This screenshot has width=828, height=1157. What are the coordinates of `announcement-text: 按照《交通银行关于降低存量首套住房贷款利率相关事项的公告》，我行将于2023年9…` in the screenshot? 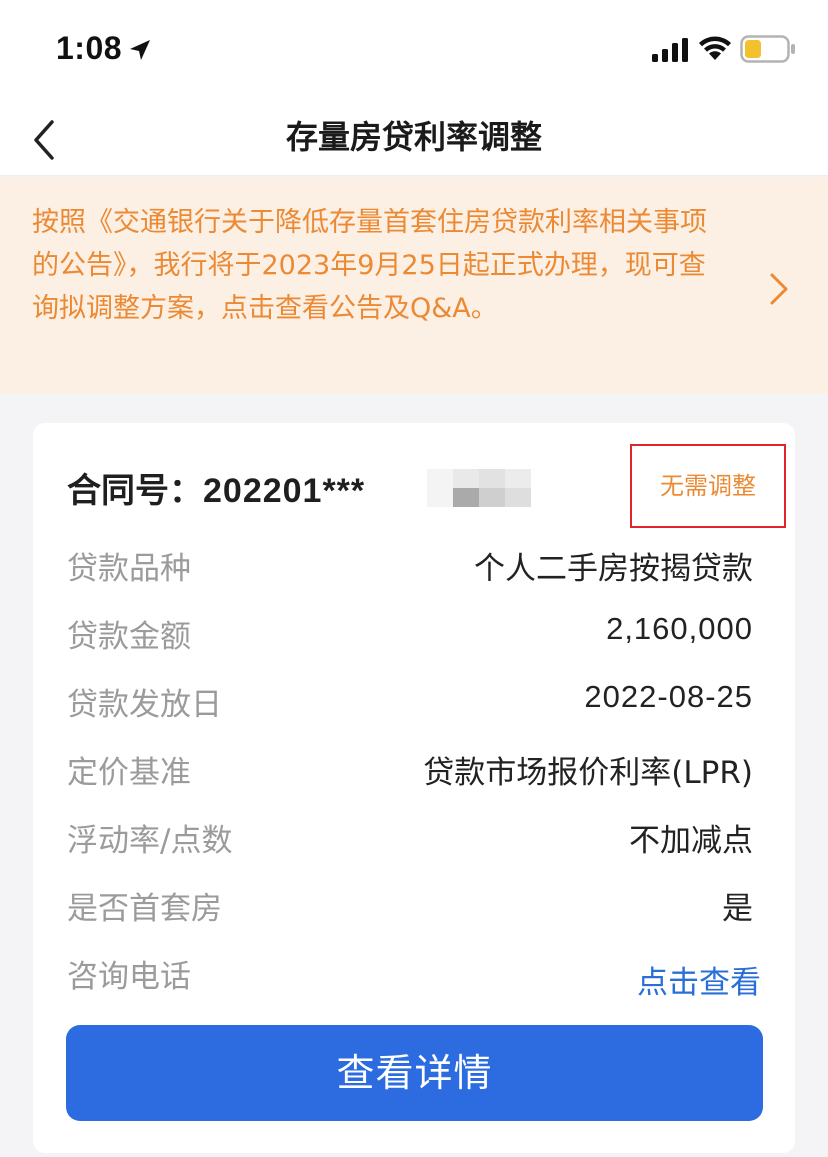 It's located at (369, 265).